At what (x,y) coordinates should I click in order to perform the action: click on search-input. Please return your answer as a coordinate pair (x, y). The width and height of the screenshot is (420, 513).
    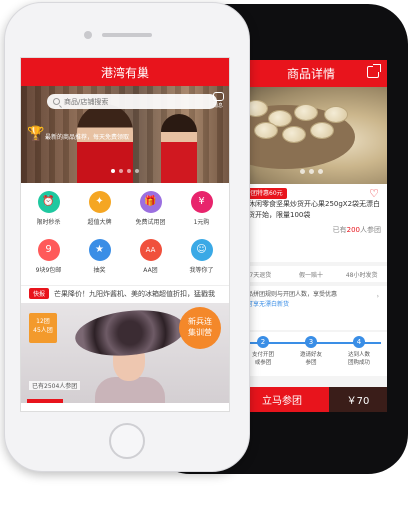
    Looking at the image, I should click on (119, 101).